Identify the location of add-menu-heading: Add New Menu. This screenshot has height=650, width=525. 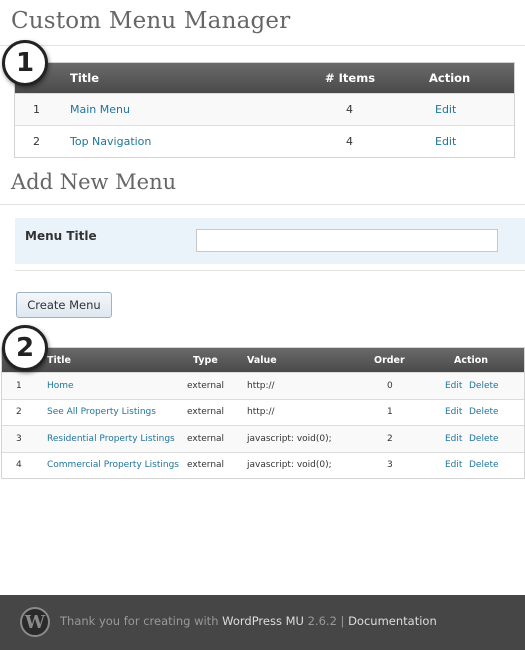
(94, 182).